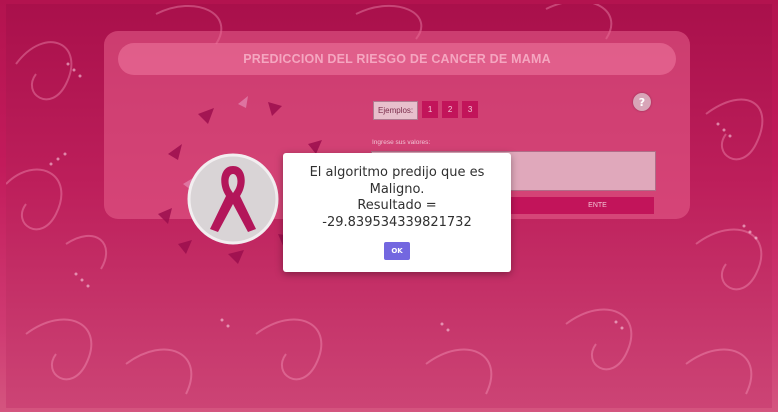 The height and width of the screenshot is (412, 778). Describe the element at coordinates (397, 251) in the screenshot. I see `ok-button: OK` at that location.